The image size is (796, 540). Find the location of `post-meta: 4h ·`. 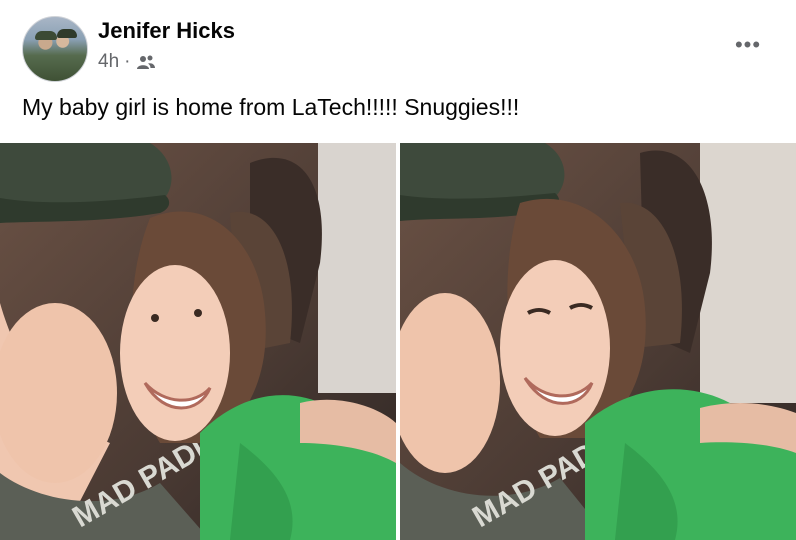

post-meta: 4h · is located at coordinates (127, 62).